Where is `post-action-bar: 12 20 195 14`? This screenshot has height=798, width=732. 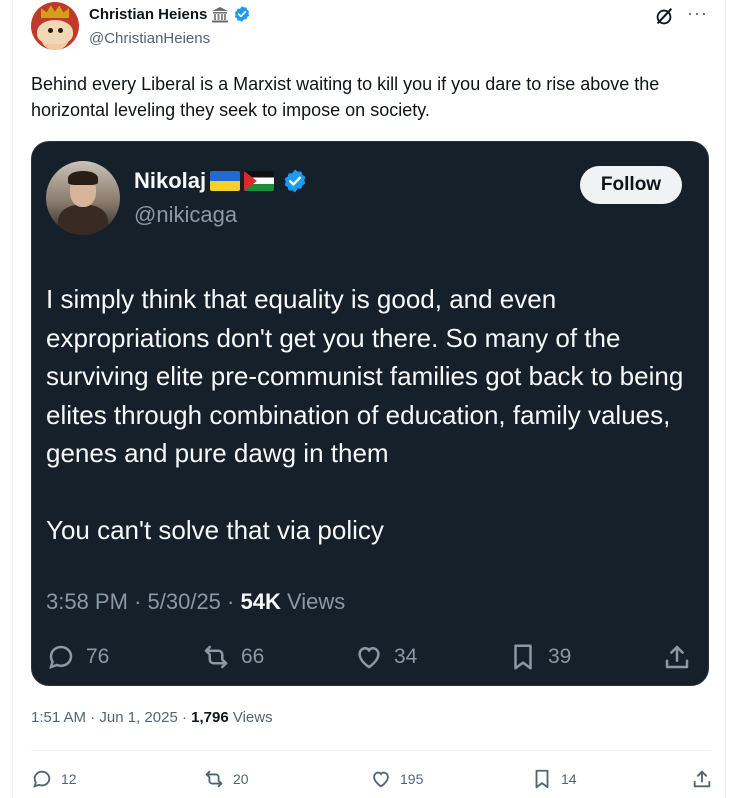 post-action-bar: 12 20 195 14 is located at coordinates (371, 781).